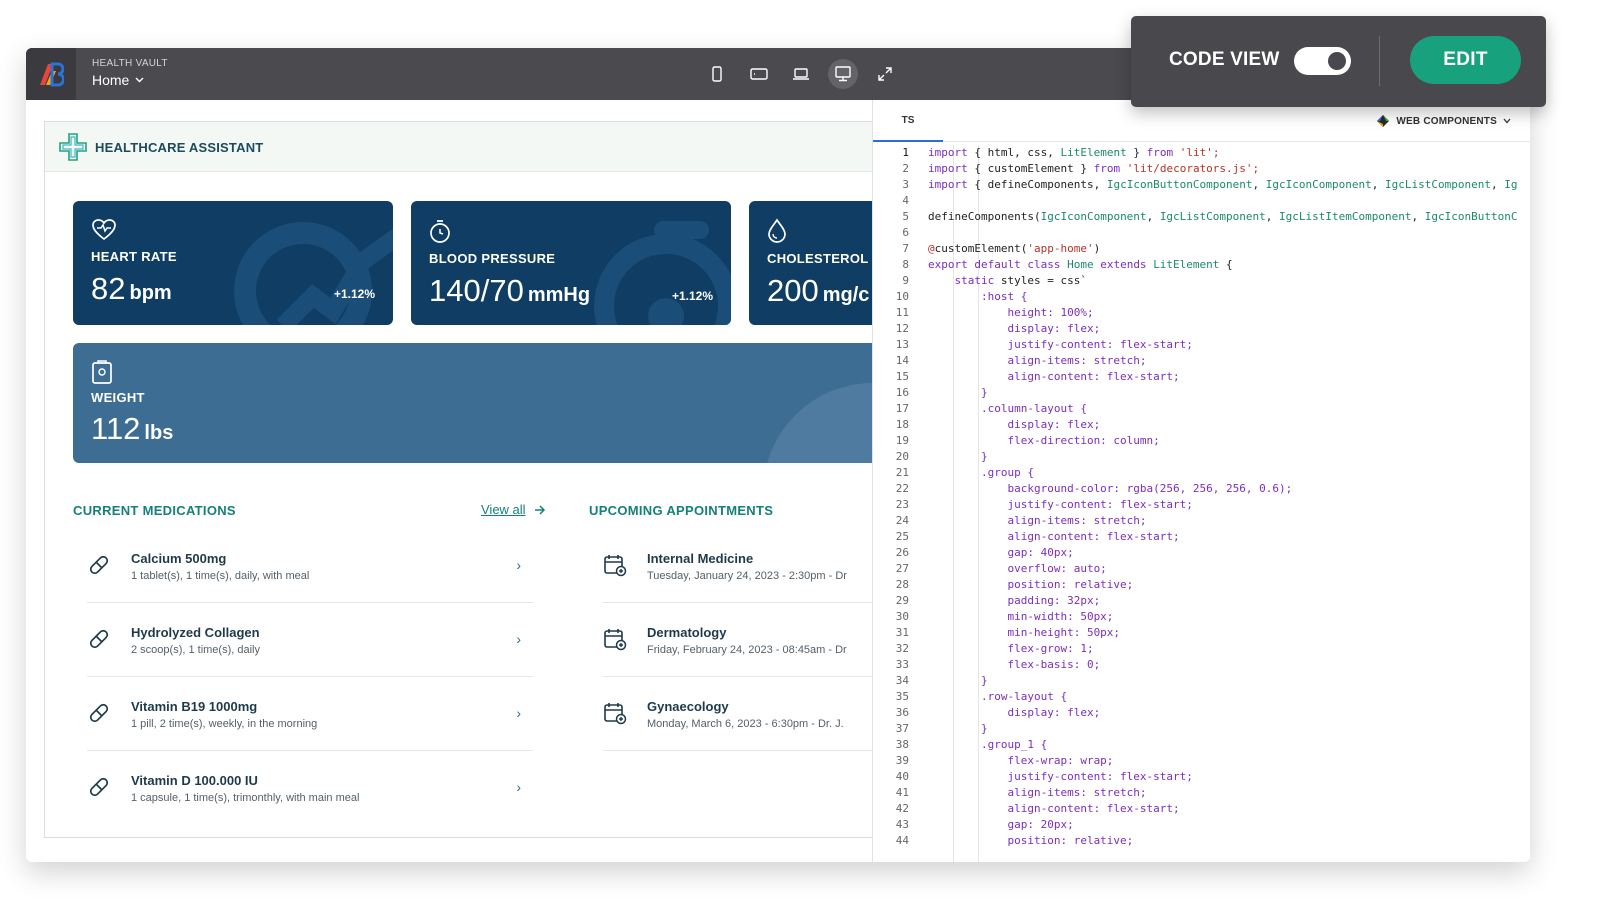 The width and height of the screenshot is (1600, 901). I want to click on code-token: 'lit';, so click(1196, 152).